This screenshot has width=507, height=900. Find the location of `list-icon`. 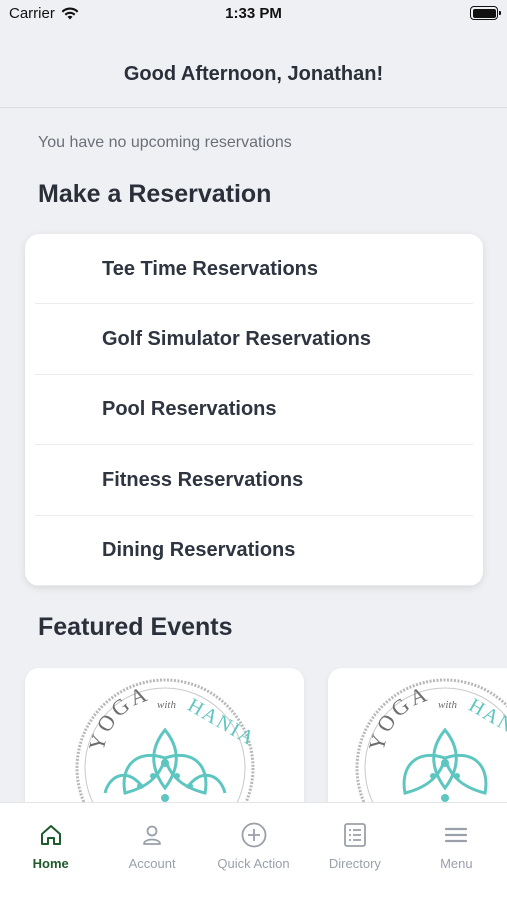

list-icon is located at coordinates (355, 835).